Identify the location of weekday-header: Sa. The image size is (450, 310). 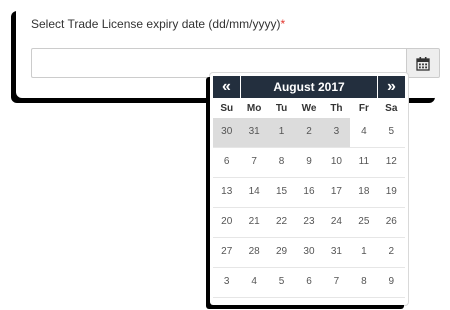
(391, 108).